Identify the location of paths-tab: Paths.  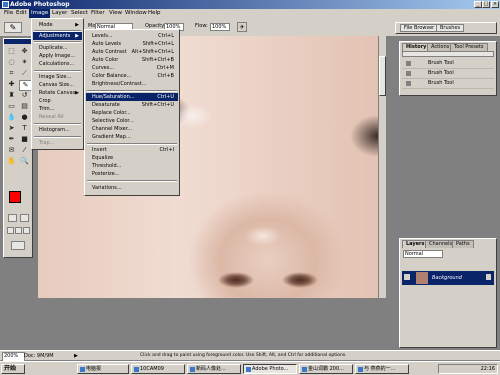
(463, 244).